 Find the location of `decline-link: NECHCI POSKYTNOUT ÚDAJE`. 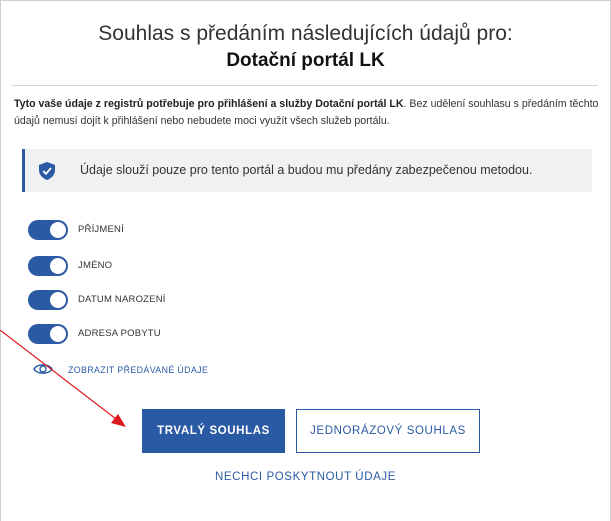

decline-link: NECHCI POSKYTNOUT ÚDAJE is located at coordinates (305, 477).